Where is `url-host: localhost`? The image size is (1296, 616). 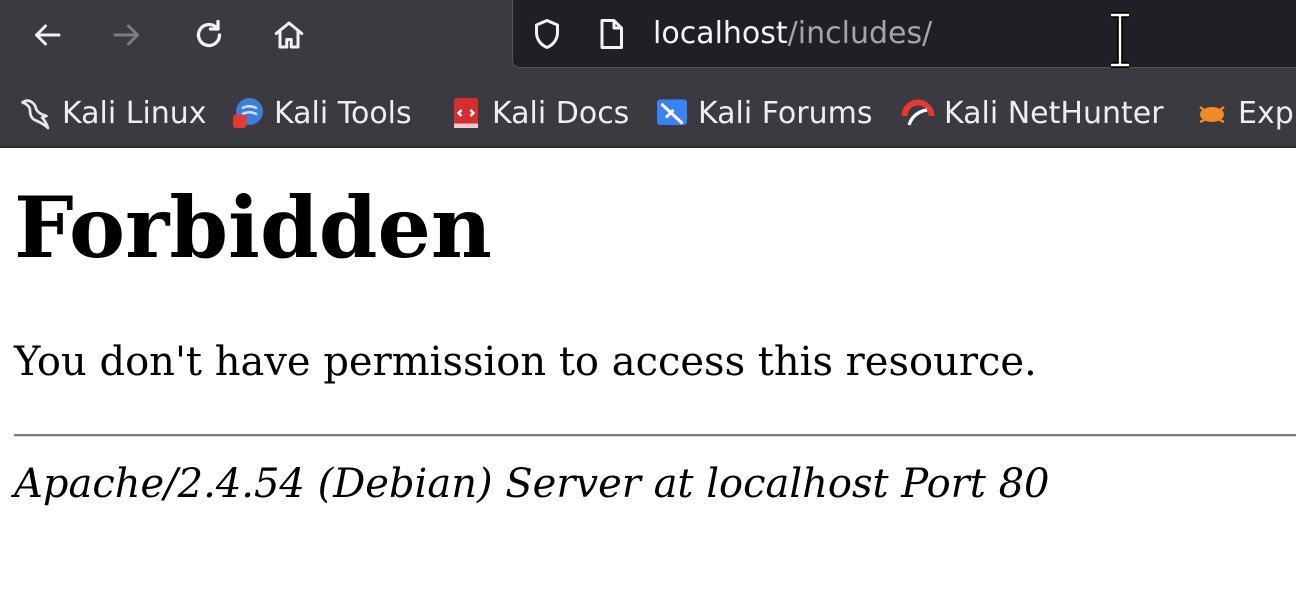 url-host: localhost is located at coordinates (720, 33).